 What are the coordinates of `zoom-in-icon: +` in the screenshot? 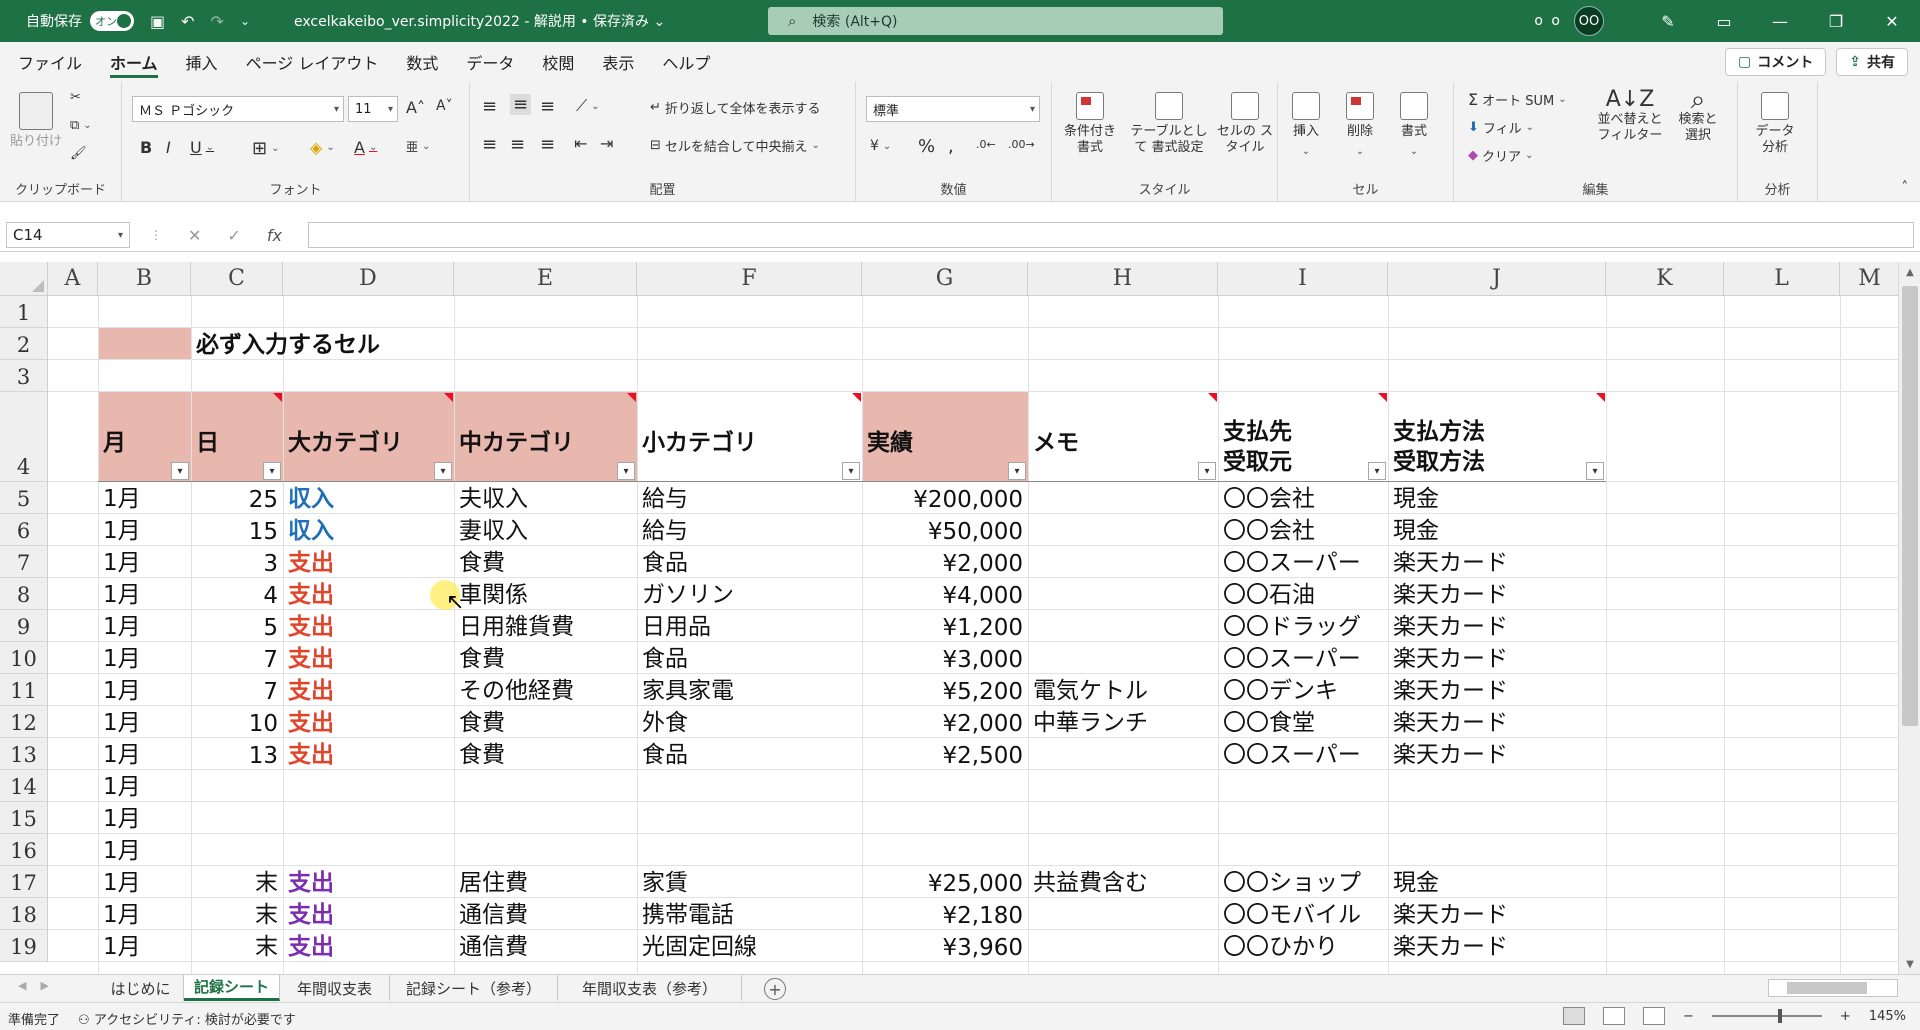 It's located at (1845, 1016).